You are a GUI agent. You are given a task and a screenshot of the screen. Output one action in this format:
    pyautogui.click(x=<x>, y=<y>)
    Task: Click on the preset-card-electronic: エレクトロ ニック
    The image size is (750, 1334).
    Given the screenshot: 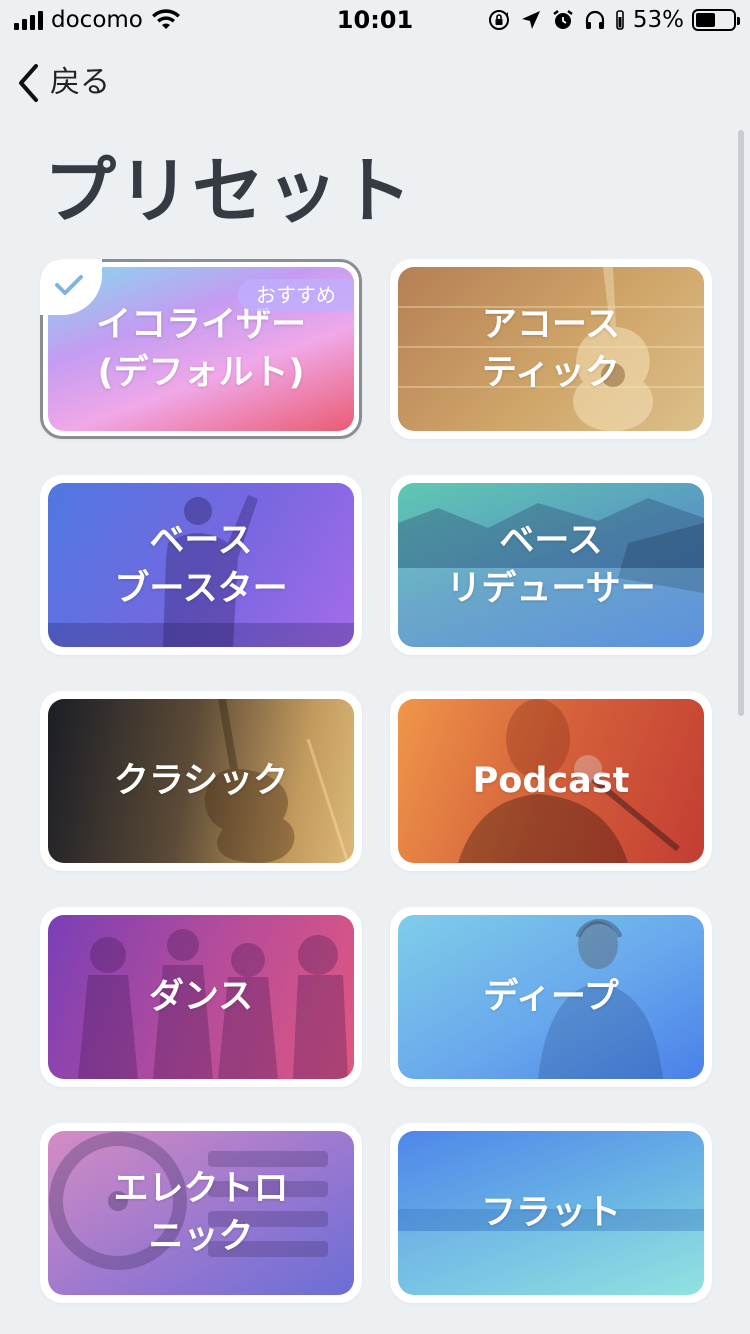 What is the action you would take?
    pyautogui.click(x=201, y=1213)
    